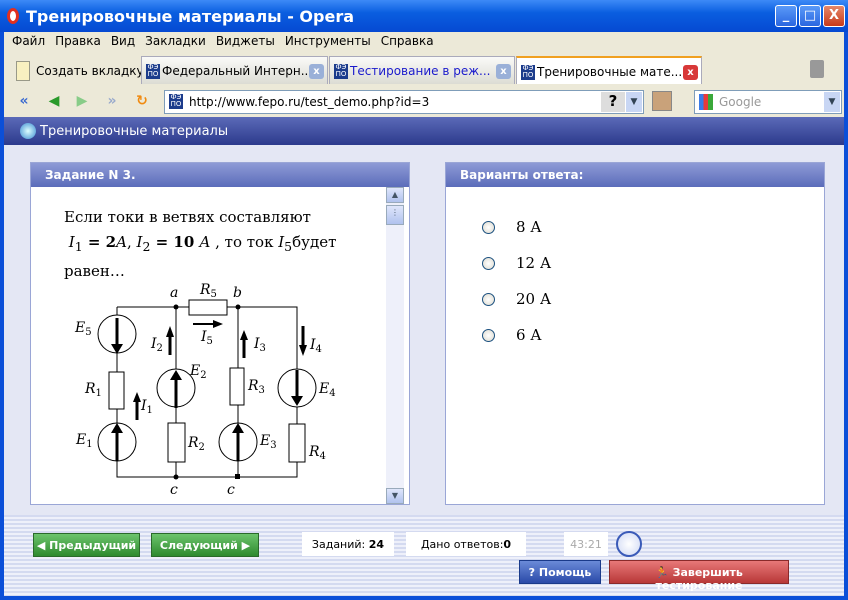  I want to click on e1-label: E1, so click(84, 441).